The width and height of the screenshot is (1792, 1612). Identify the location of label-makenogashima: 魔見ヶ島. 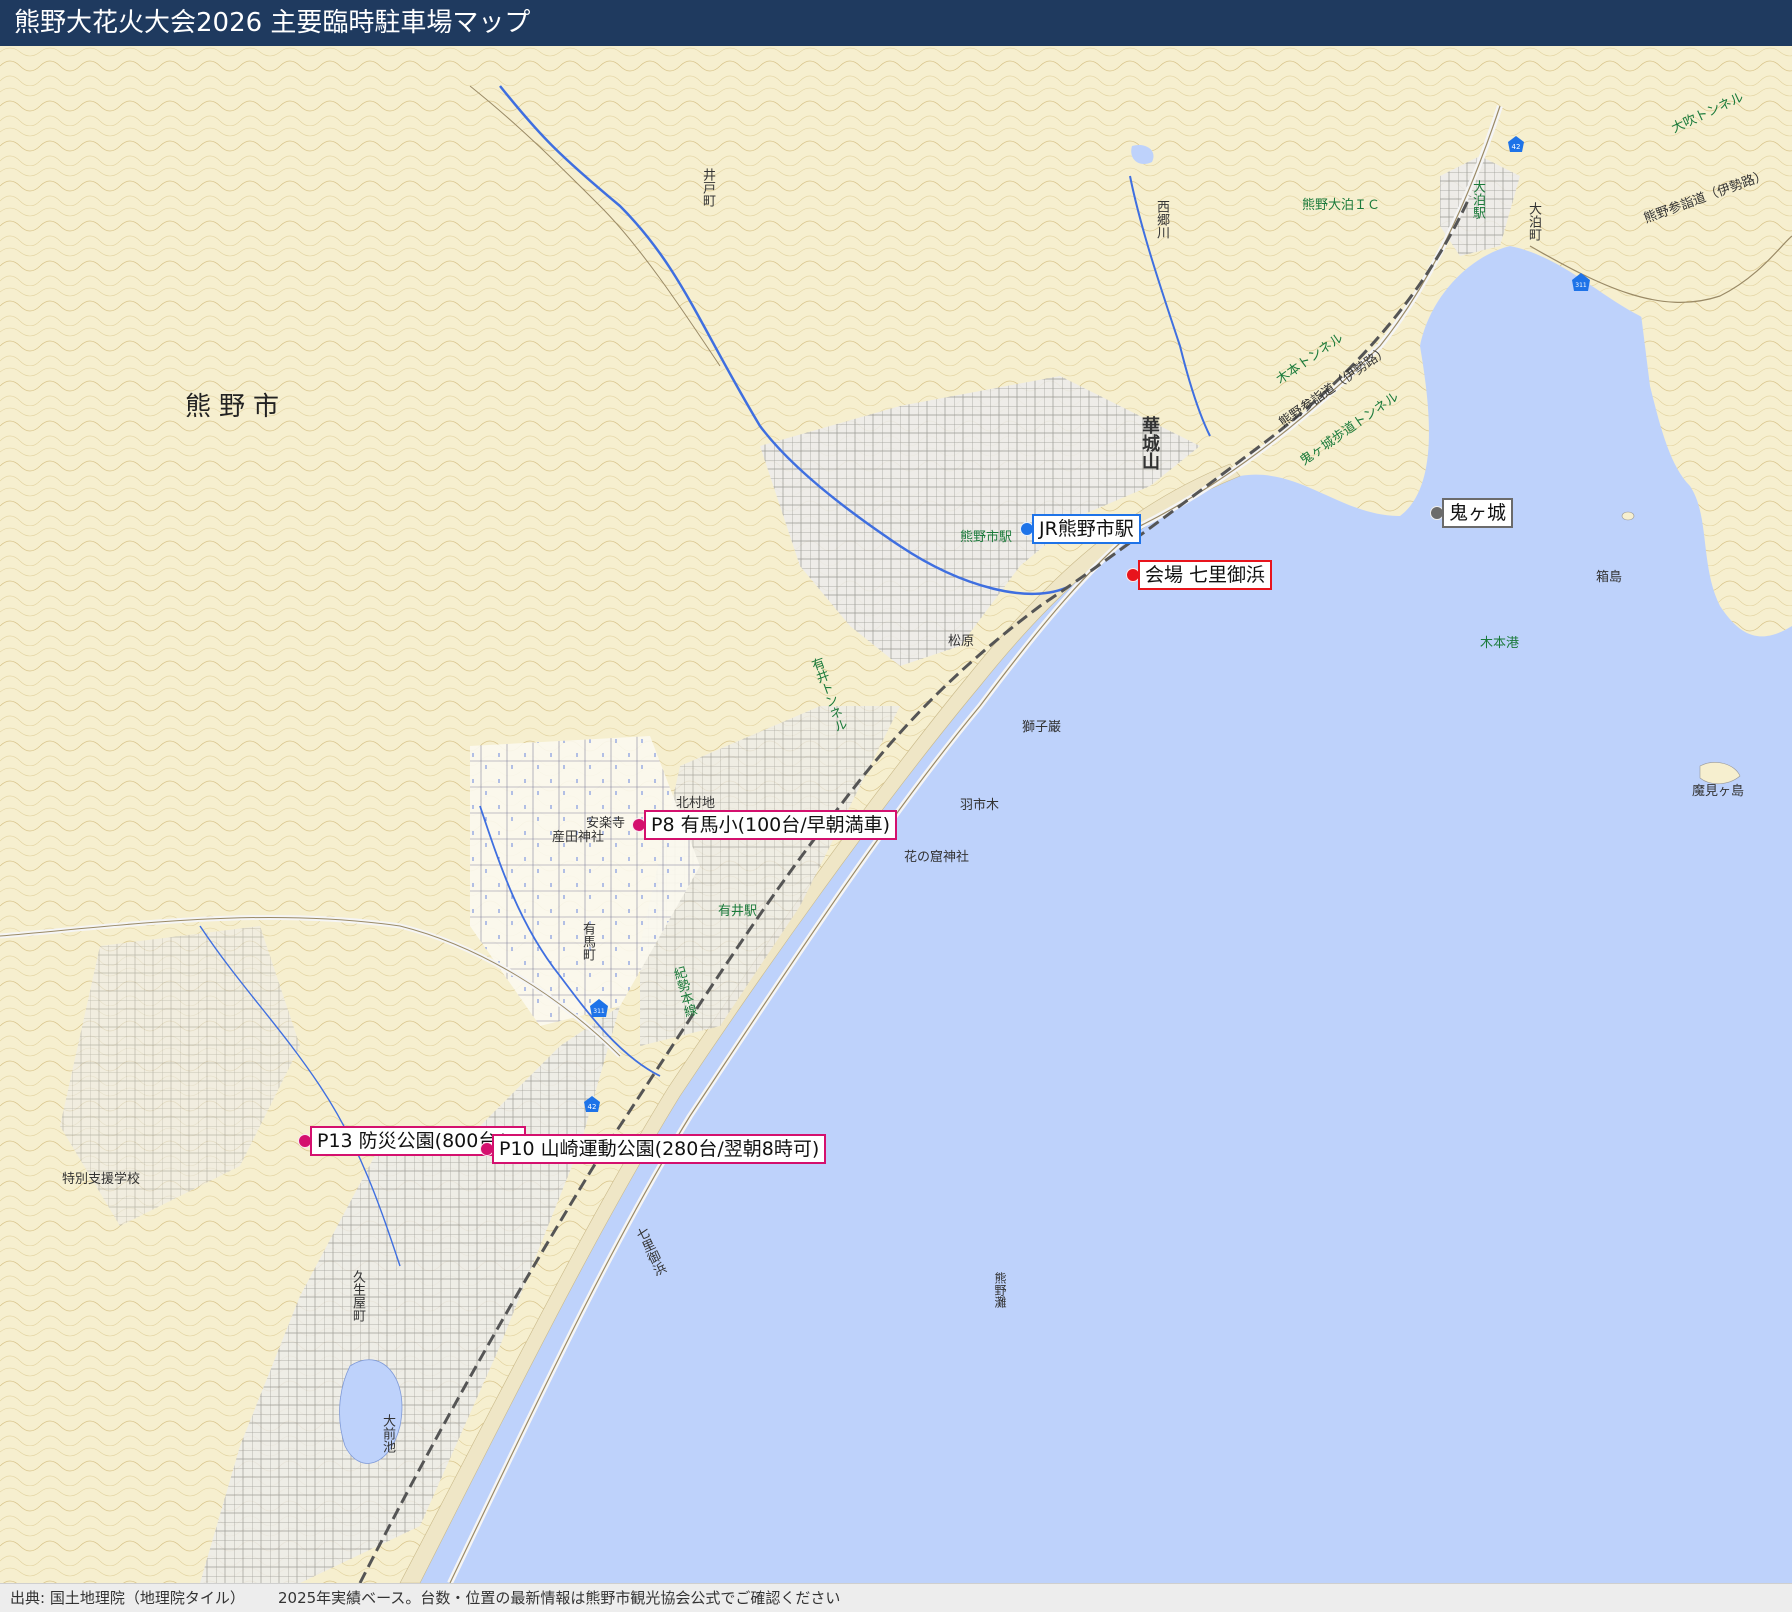
(1718, 791).